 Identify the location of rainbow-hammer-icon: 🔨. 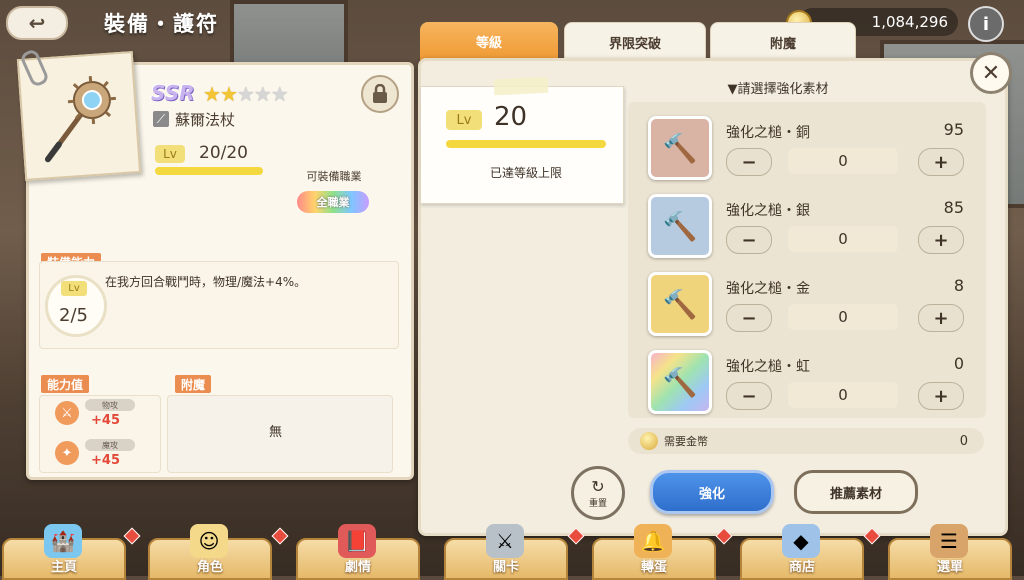
(680, 382).